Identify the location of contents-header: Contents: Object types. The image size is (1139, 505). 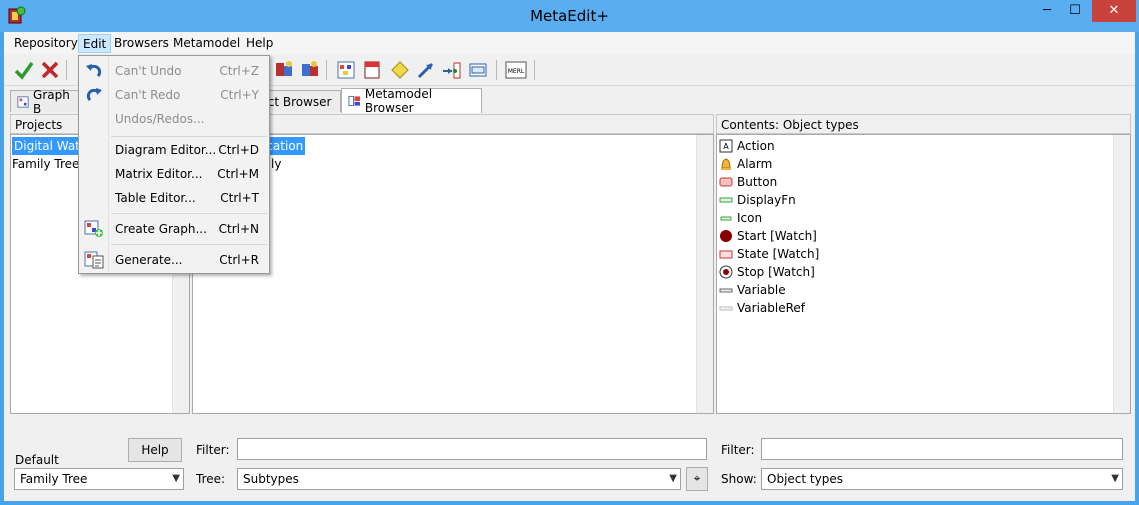
(923, 124).